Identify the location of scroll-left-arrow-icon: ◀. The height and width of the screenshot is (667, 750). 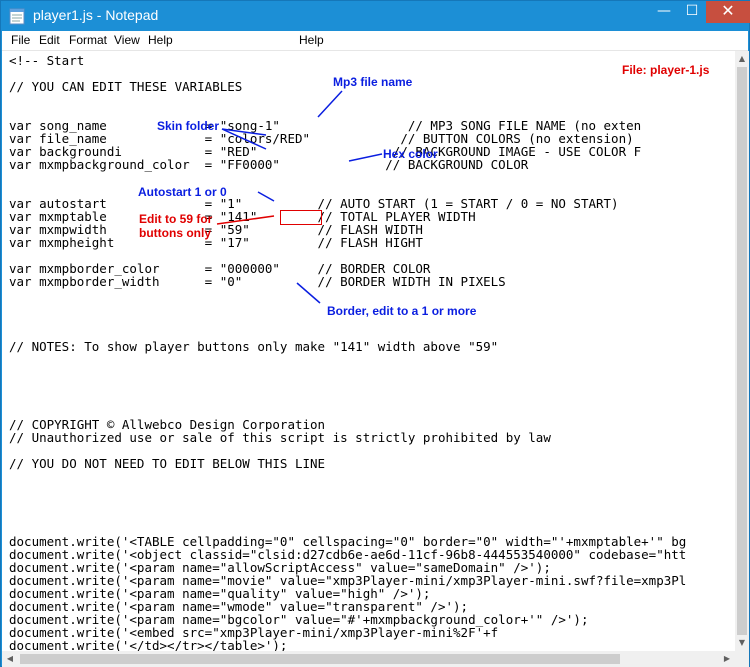
(10, 659).